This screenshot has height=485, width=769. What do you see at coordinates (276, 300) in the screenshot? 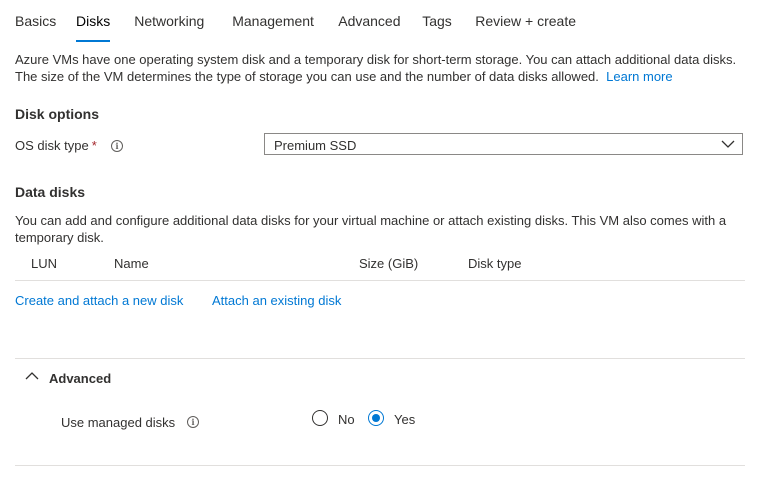
I see `attach-existing-disk-link: Attach an existing disk` at bounding box center [276, 300].